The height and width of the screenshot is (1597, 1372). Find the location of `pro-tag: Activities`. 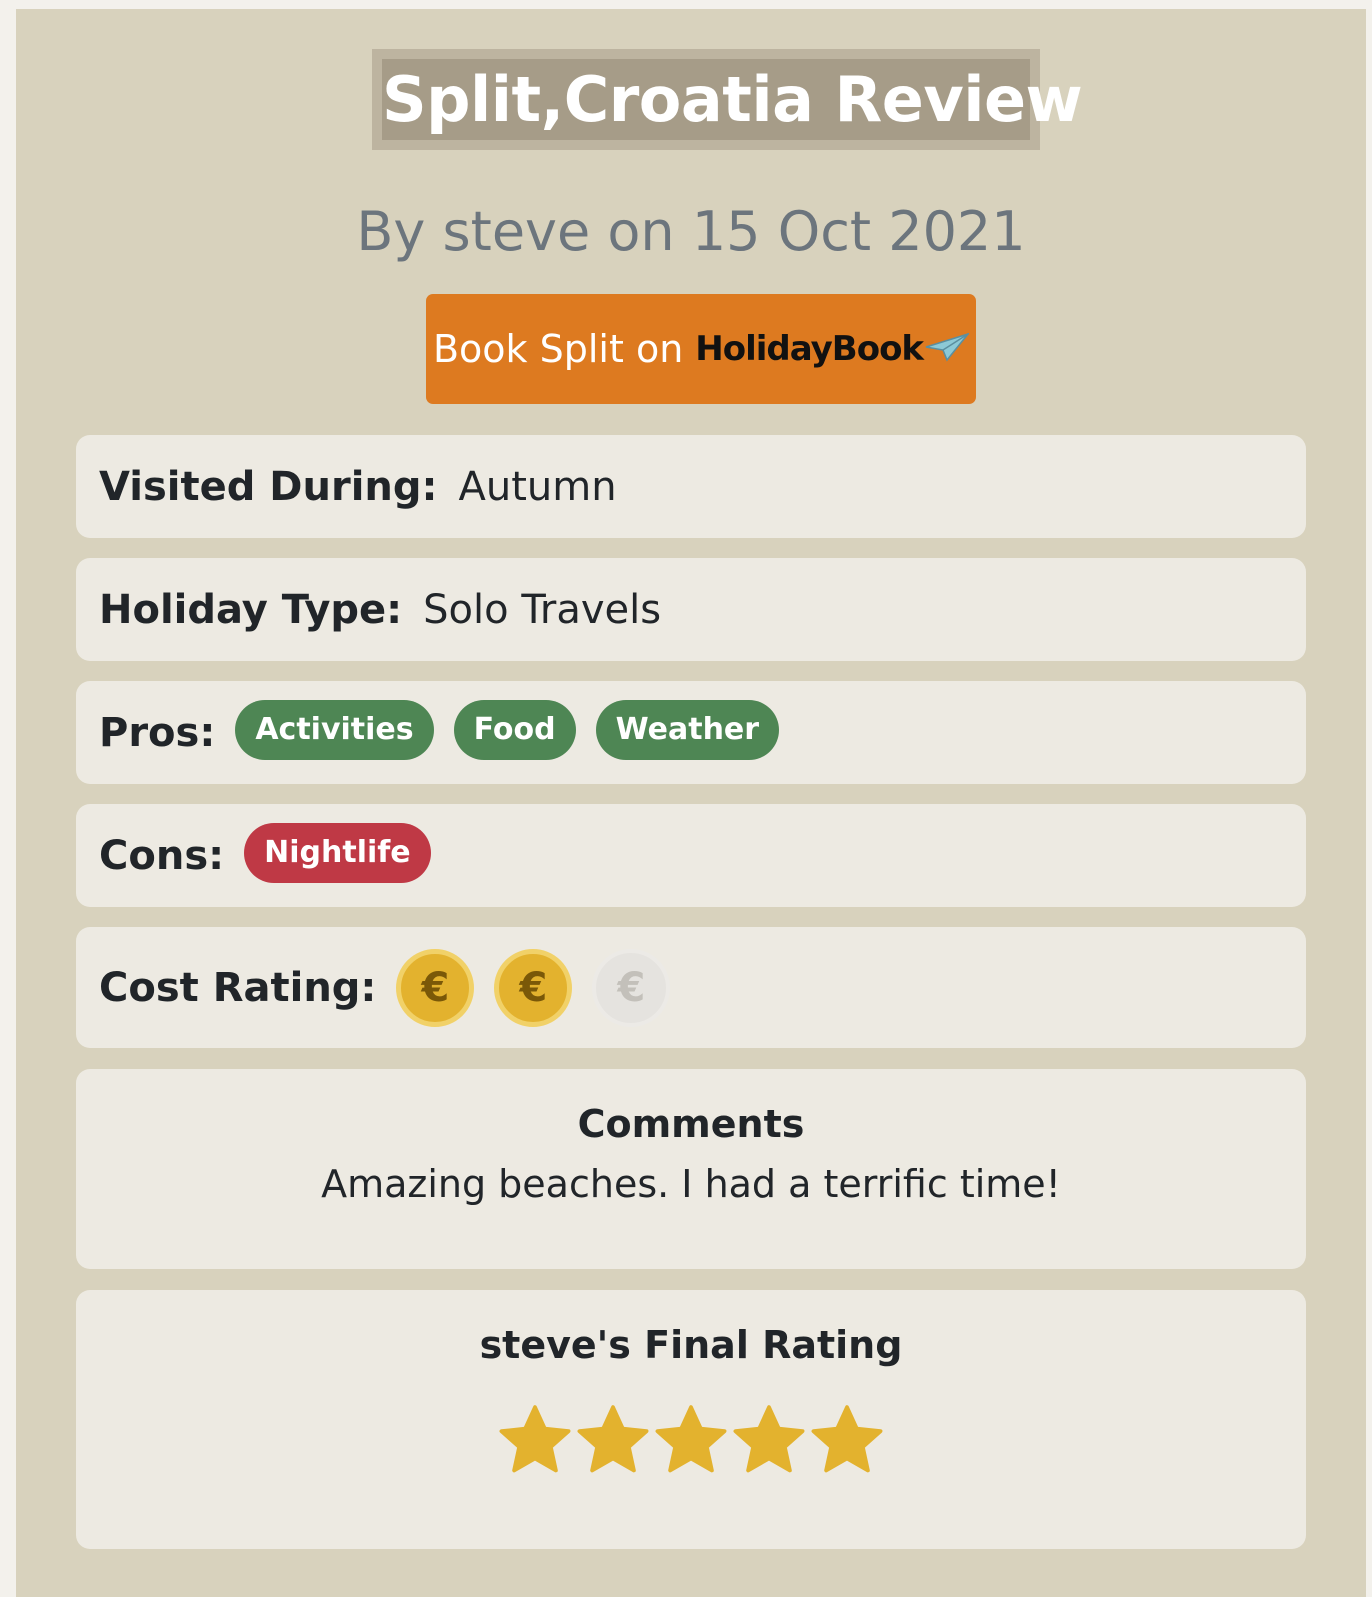

pro-tag: Activities is located at coordinates (334, 729).